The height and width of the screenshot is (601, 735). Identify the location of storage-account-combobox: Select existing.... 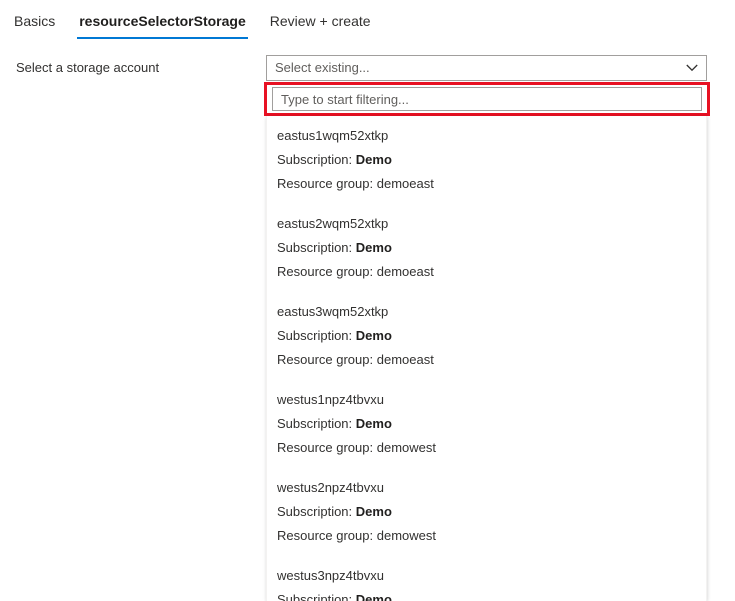
(486, 68).